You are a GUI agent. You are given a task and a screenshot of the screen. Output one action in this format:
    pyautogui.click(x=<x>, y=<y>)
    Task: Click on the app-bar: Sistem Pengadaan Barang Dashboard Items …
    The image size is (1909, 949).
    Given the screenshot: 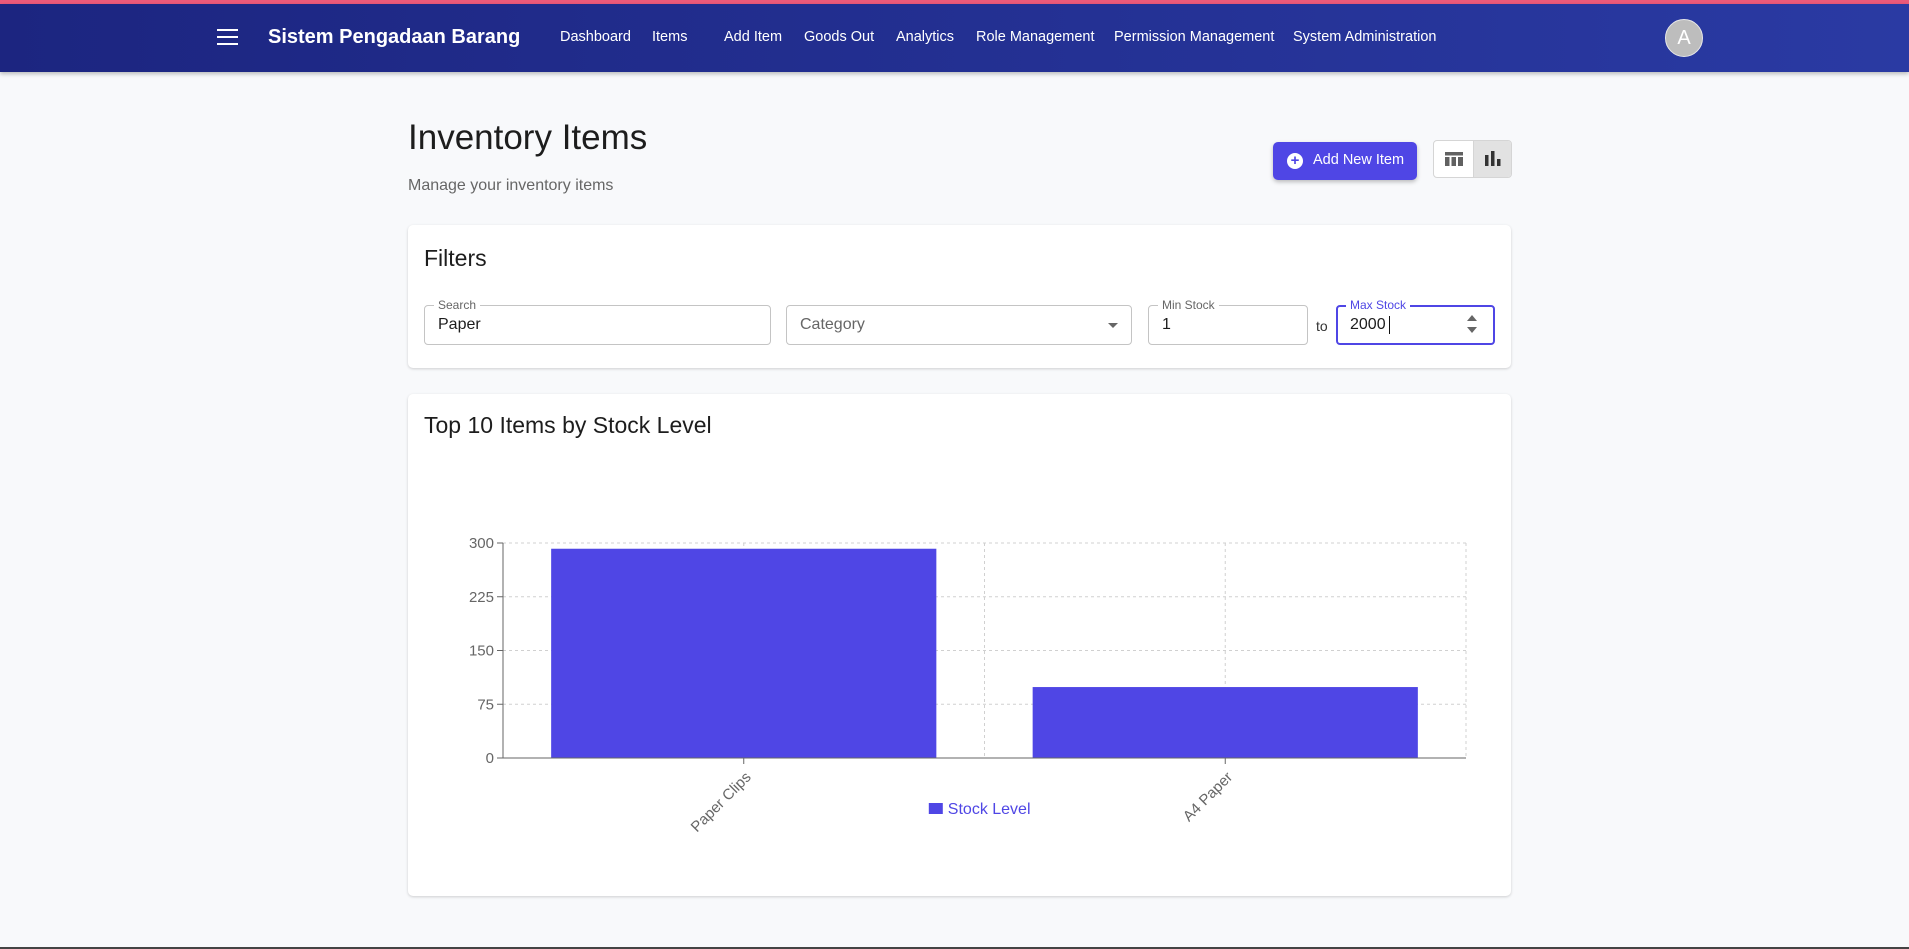 What is the action you would take?
    pyautogui.click(x=954, y=38)
    